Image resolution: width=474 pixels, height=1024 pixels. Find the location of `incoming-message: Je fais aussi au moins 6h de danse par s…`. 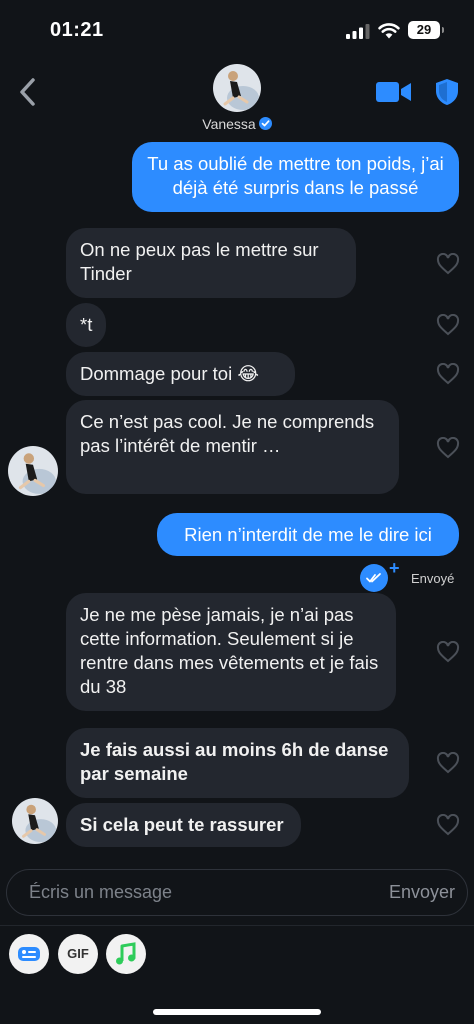

incoming-message: Je fais aussi au moins 6h de danse par s… is located at coordinates (237, 763).